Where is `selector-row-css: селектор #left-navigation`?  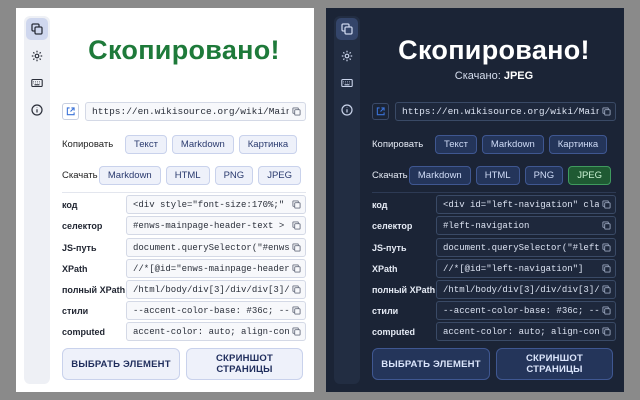 selector-row-css: селектор #left-navigation is located at coordinates (494, 225).